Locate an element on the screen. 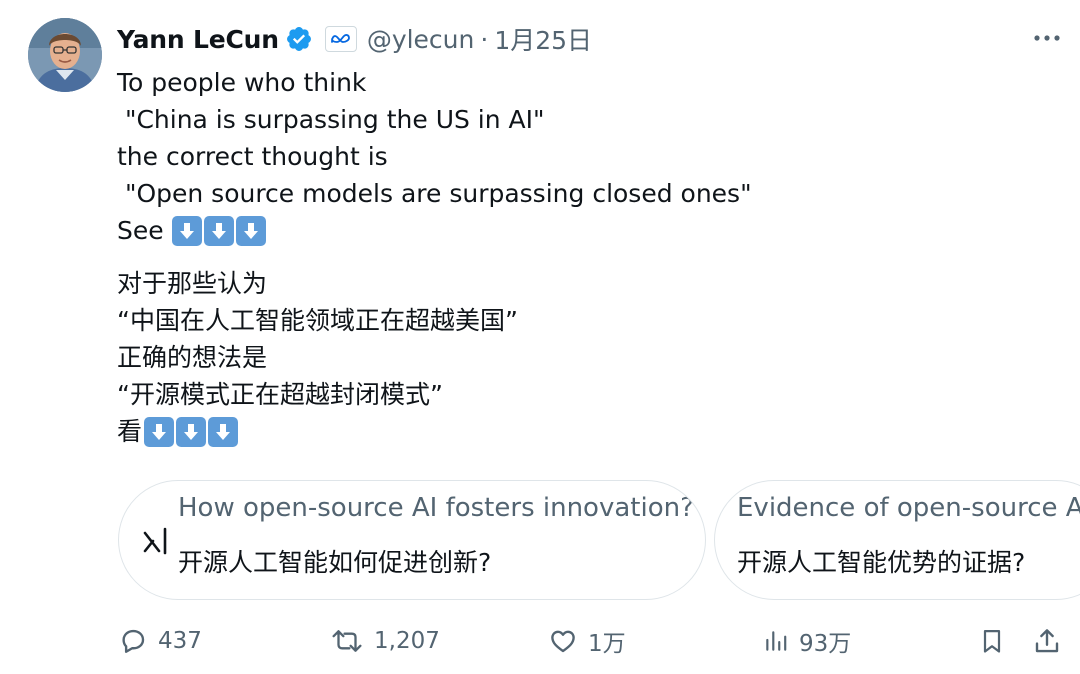 The width and height of the screenshot is (1080, 674). more-options-icon is located at coordinates (1047, 38).